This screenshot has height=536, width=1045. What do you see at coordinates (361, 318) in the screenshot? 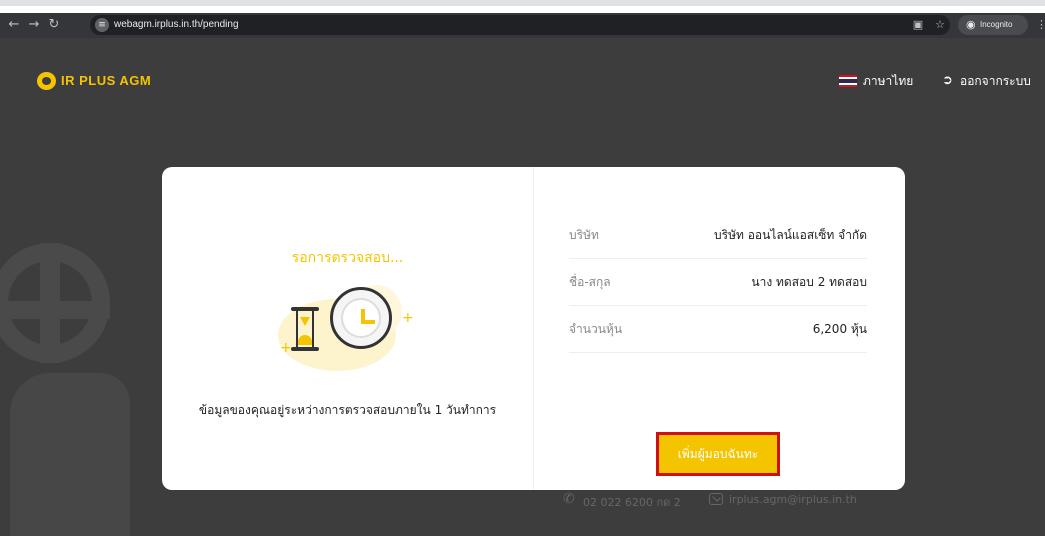
I see `clock-icon` at bounding box center [361, 318].